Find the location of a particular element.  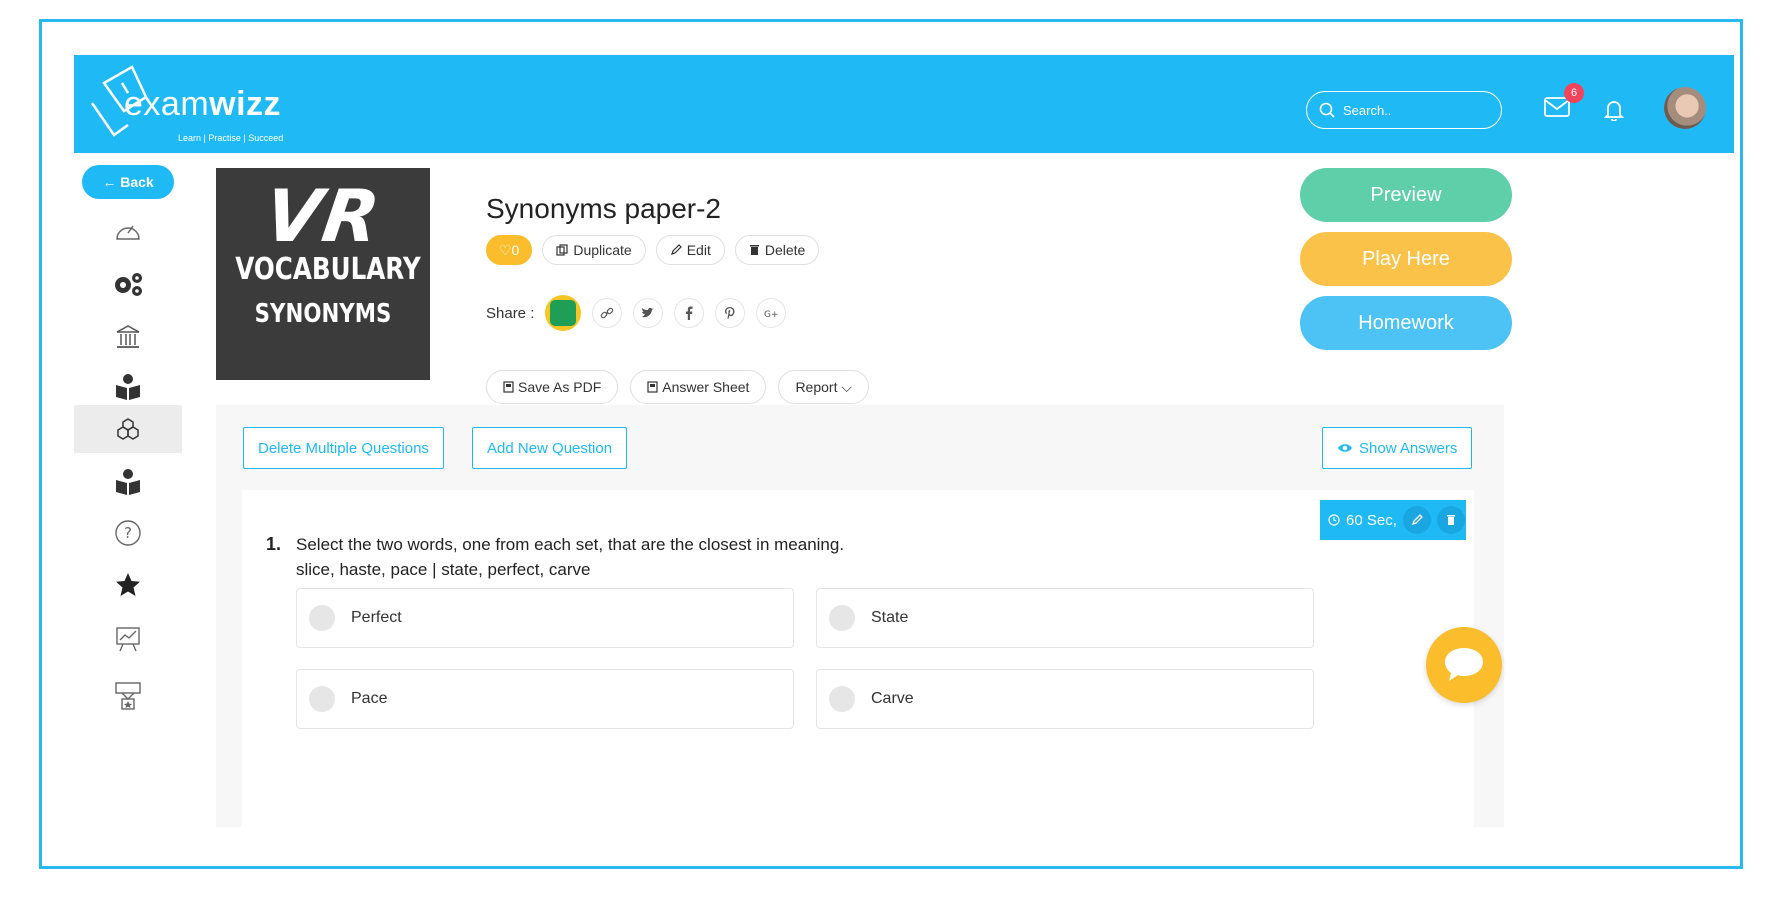

google-classroom-icon is located at coordinates (563, 313).